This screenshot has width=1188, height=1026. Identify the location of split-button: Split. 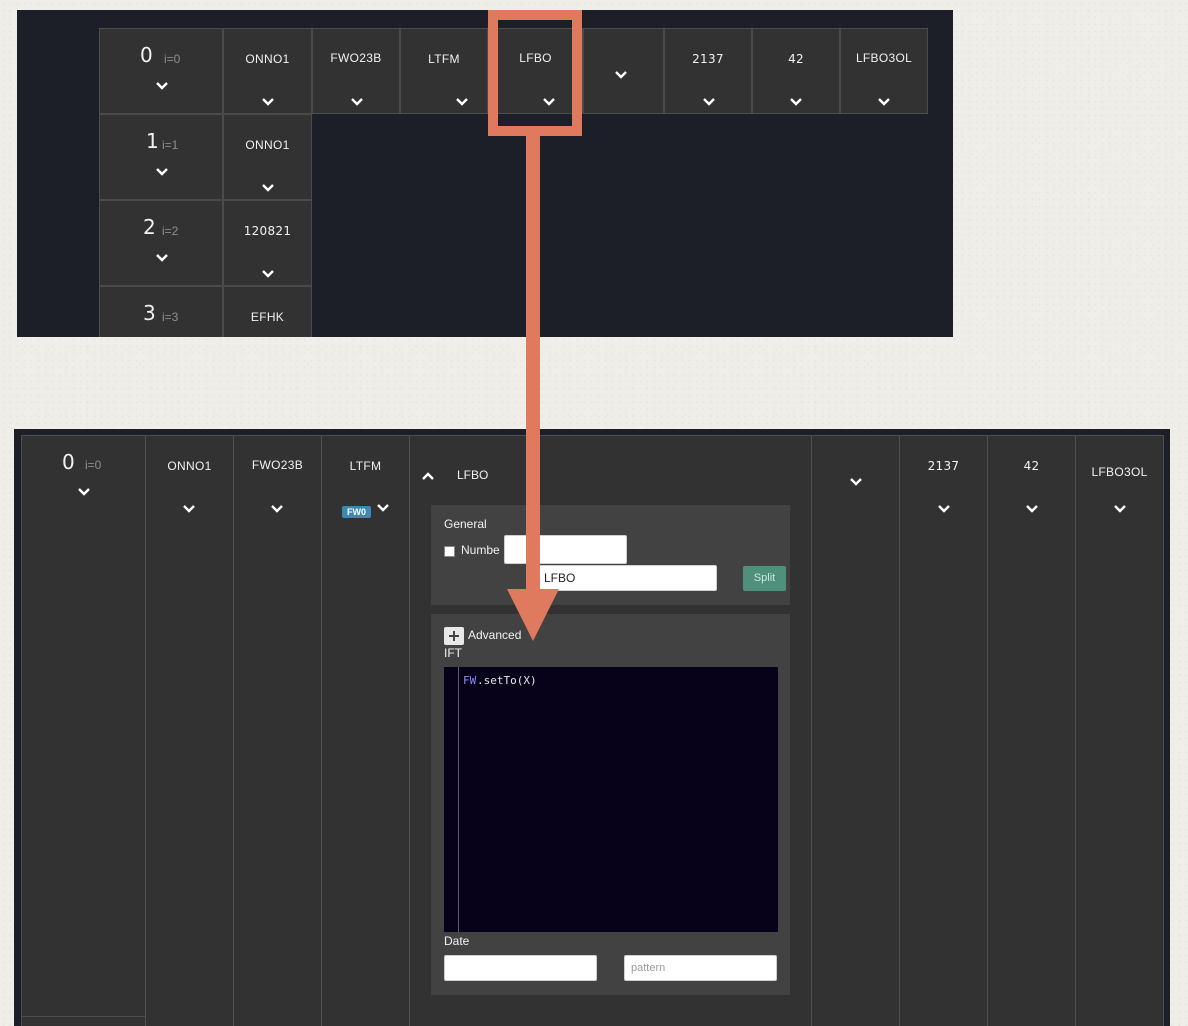
(764, 578).